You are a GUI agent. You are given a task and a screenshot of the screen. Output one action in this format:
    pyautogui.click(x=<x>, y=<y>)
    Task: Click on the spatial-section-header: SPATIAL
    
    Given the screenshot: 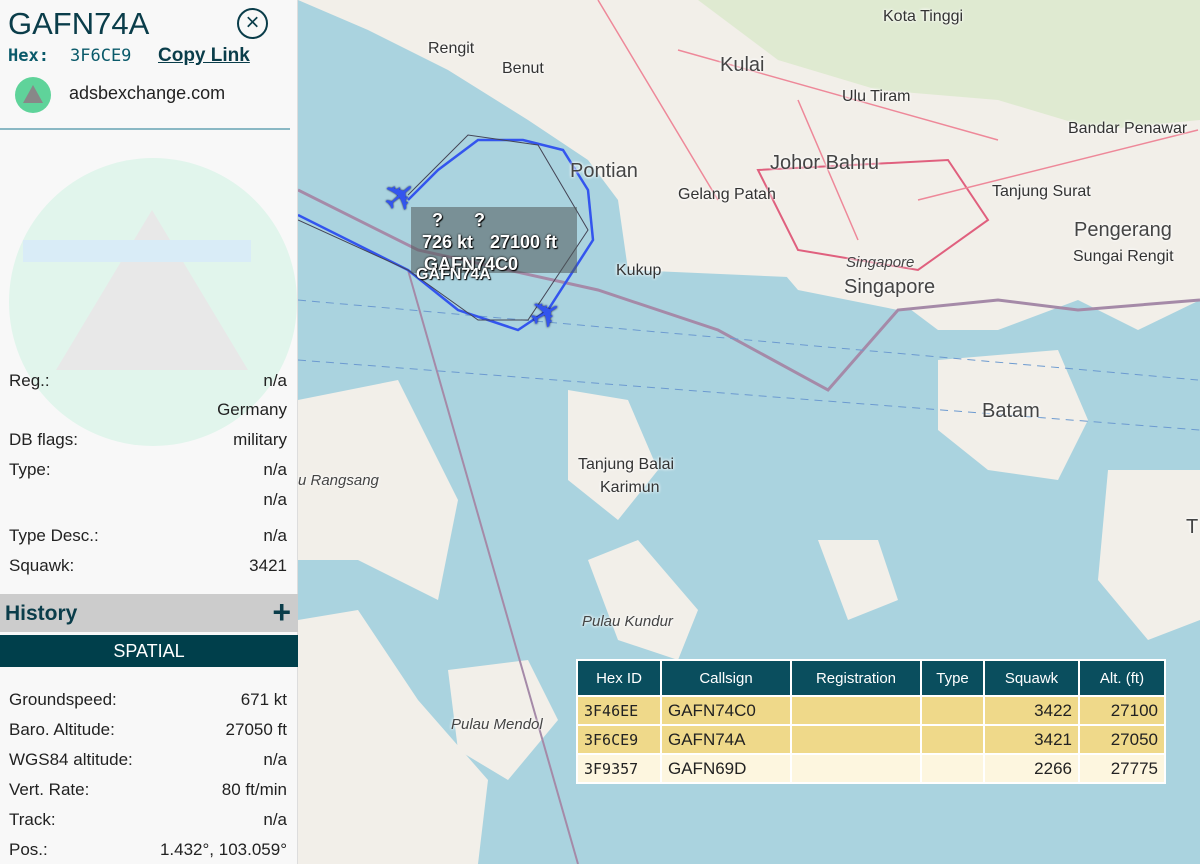 What is the action you would take?
    pyautogui.click(x=149, y=651)
    